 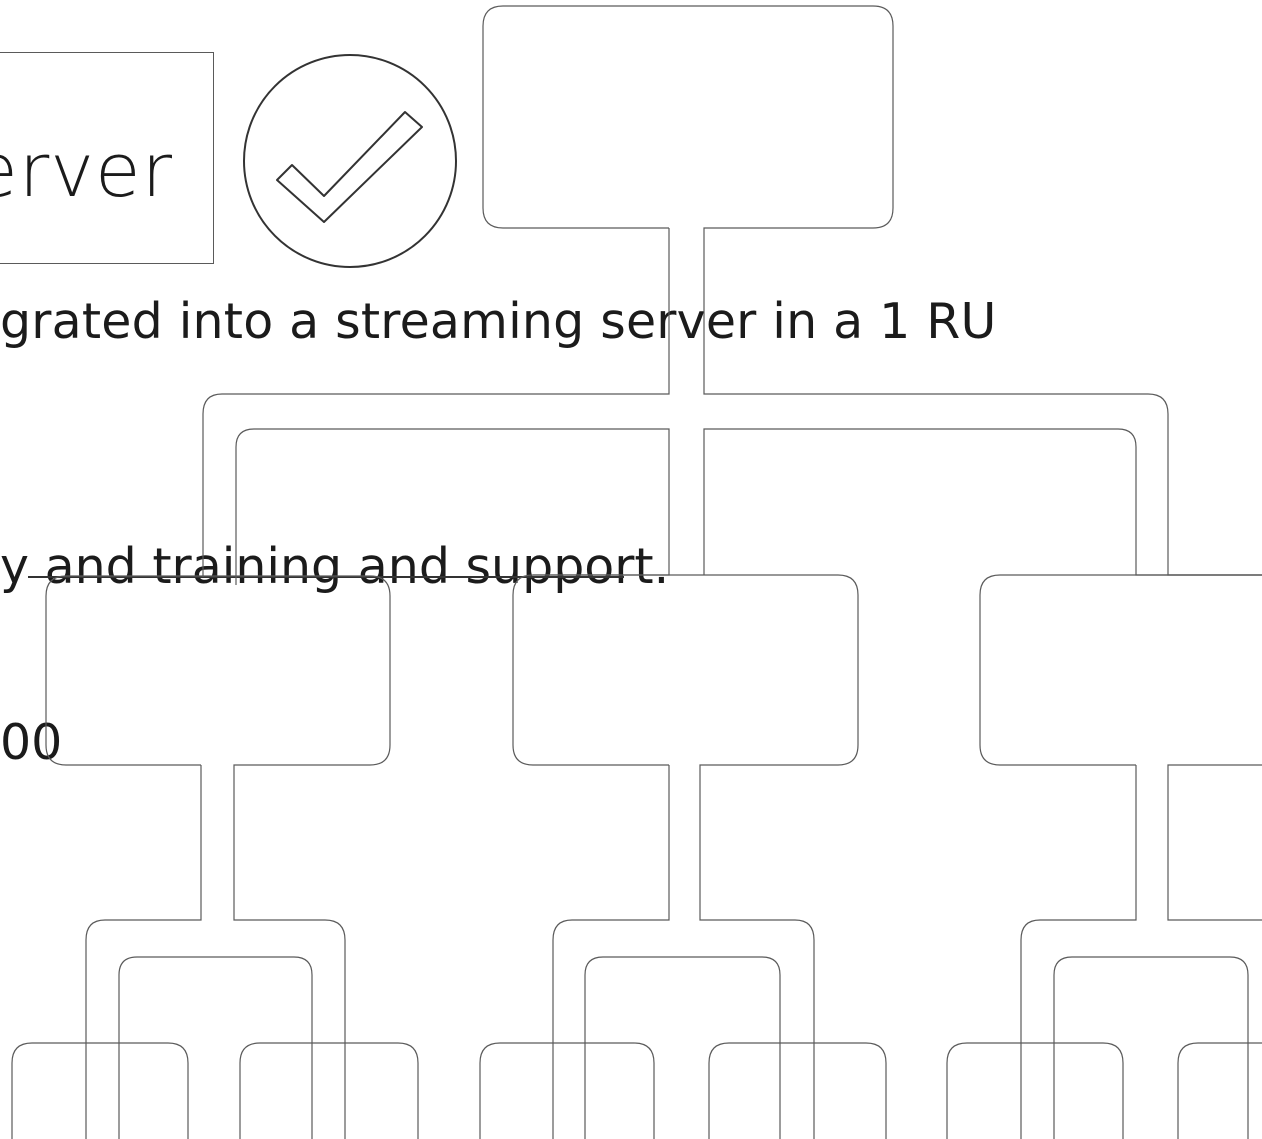 What do you see at coordinates (685, 856) in the screenshot?
I see `node-mid-center` at bounding box center [685, 856].